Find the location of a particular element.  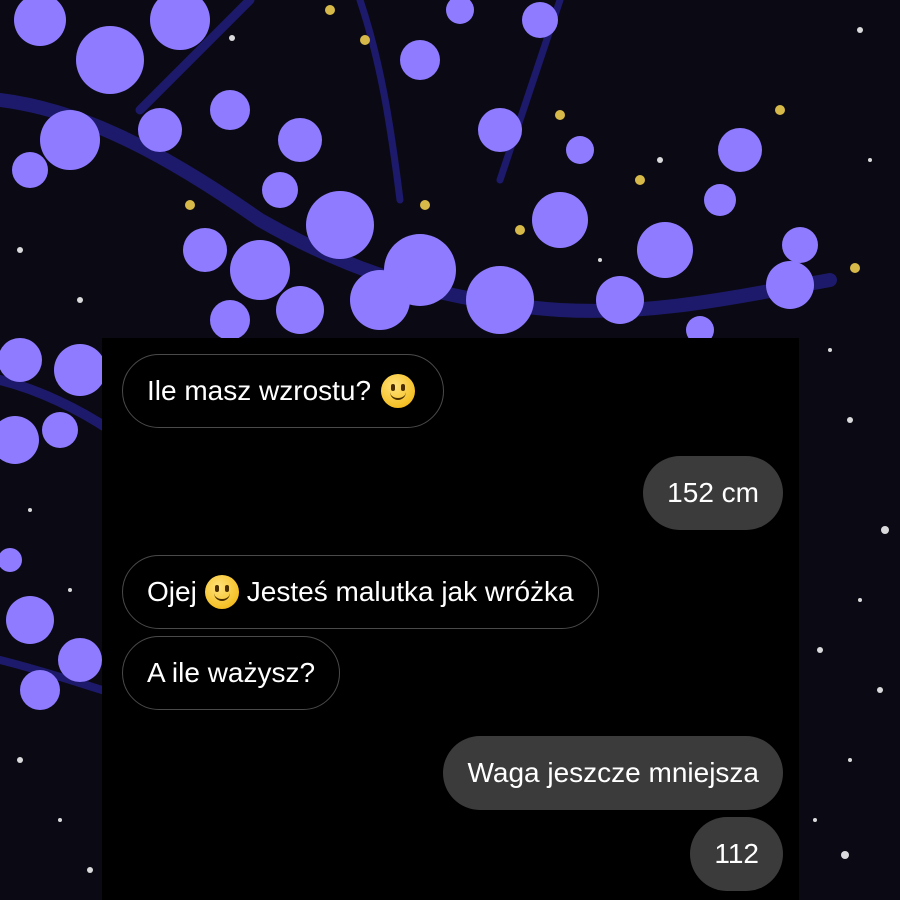

message-text: Ojej is located at coordinates (172, 591).